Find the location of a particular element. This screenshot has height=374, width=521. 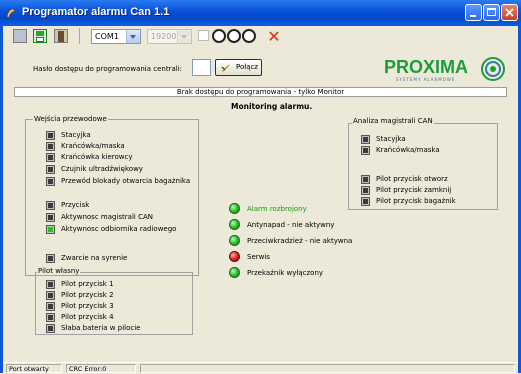

window-title: Programator alarmu Can 1.1 is located at coordinates (96, 12).